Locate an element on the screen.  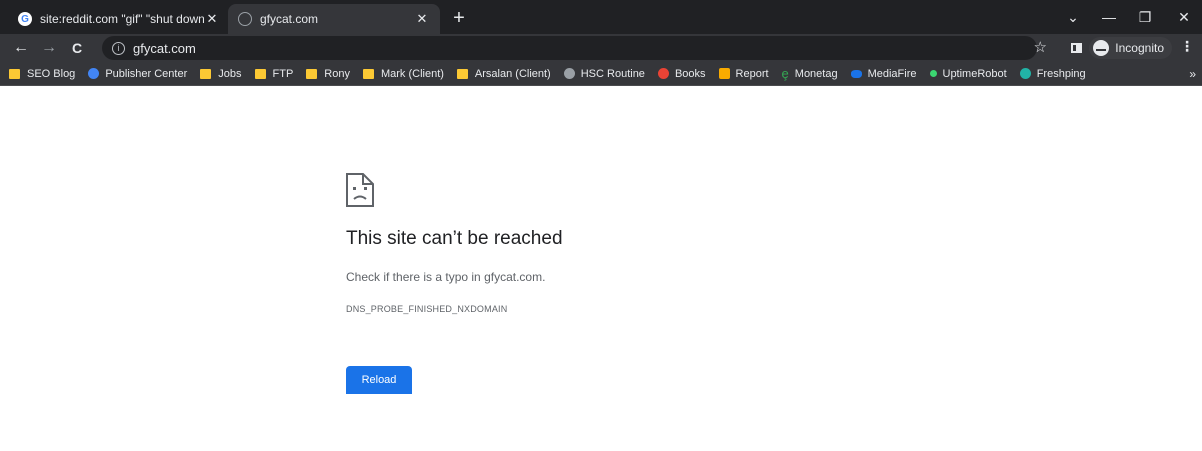
incognito-icon is located at coordinates (1101, 48).